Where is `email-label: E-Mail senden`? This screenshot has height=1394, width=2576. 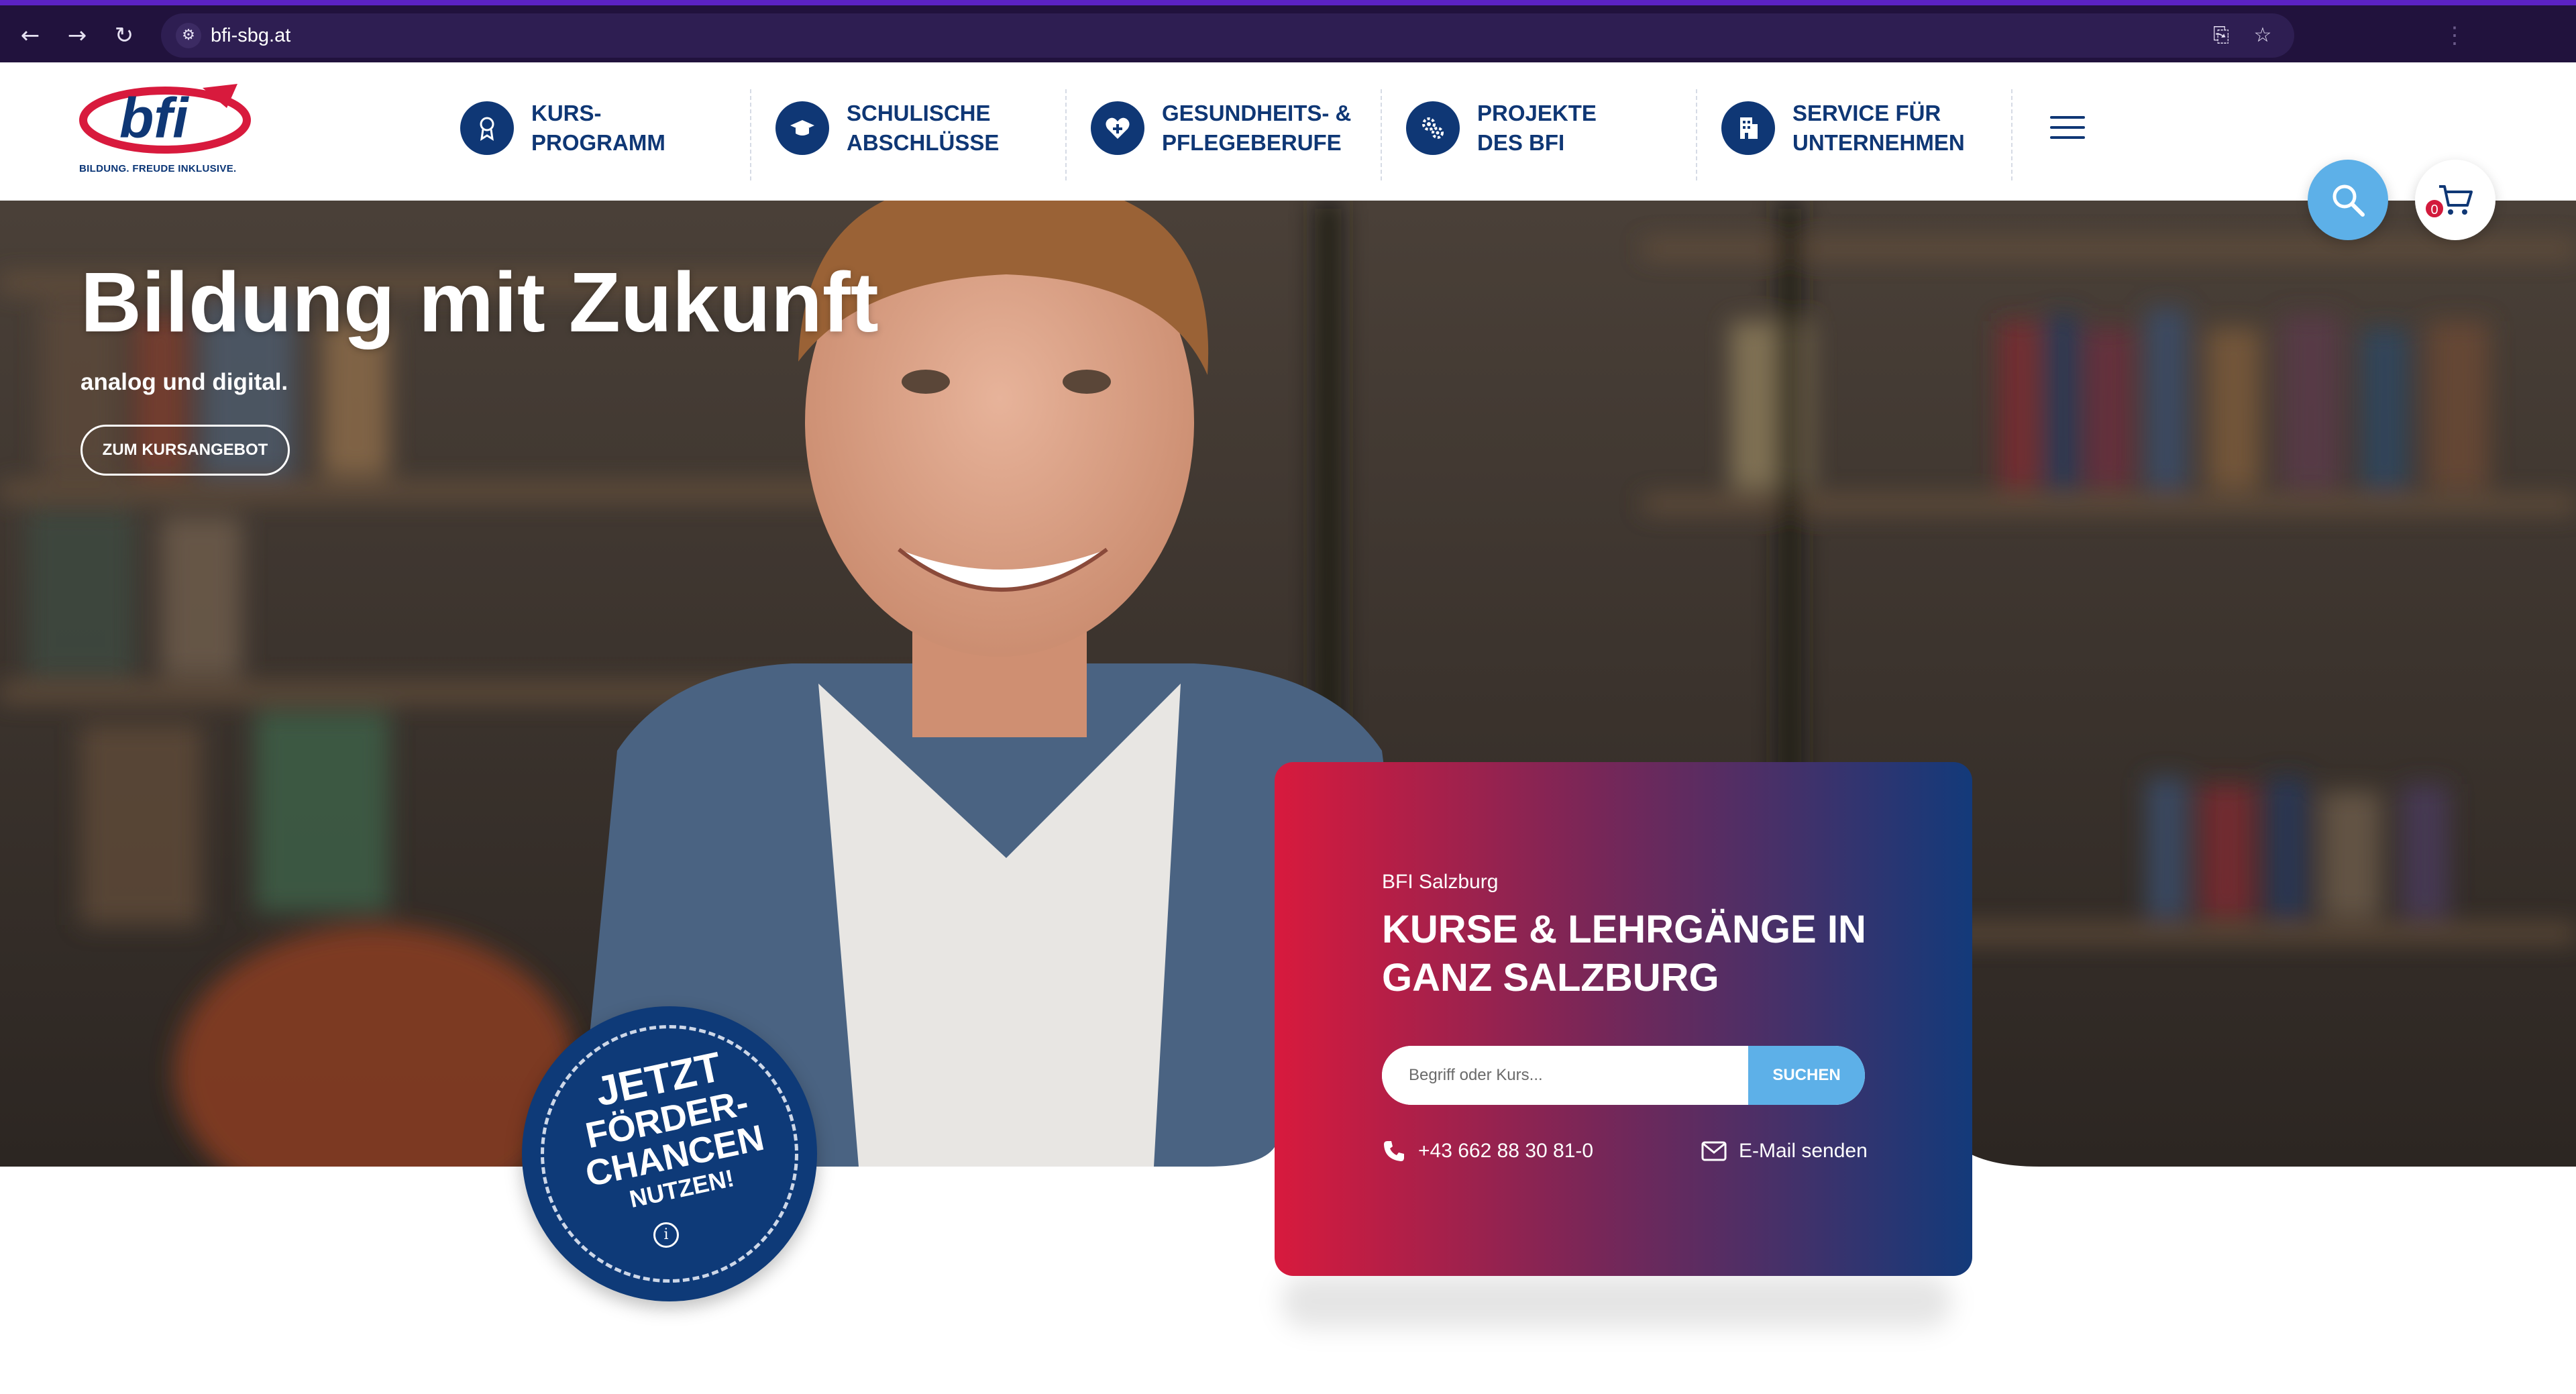 email-label: E-Mail senden is located at coordinates (1803, 1151).